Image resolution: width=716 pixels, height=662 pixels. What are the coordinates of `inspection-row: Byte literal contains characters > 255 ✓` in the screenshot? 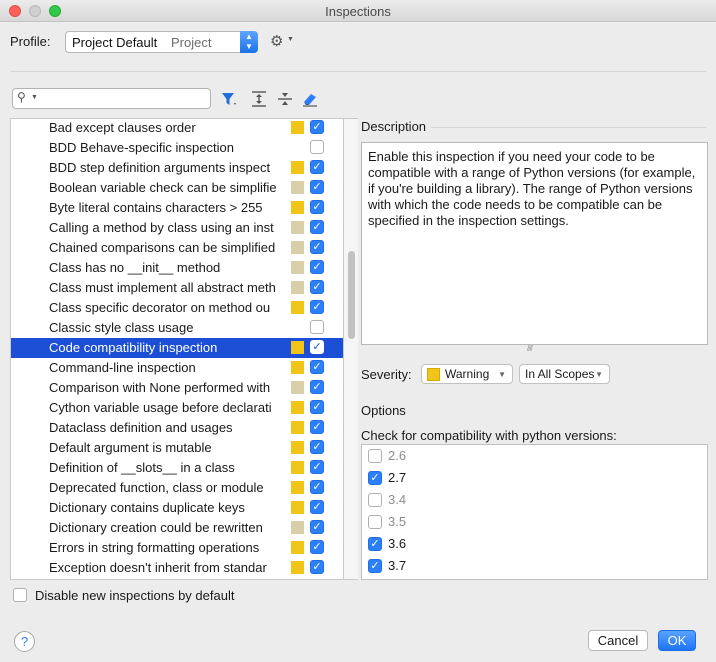 It's located at (177, 208).